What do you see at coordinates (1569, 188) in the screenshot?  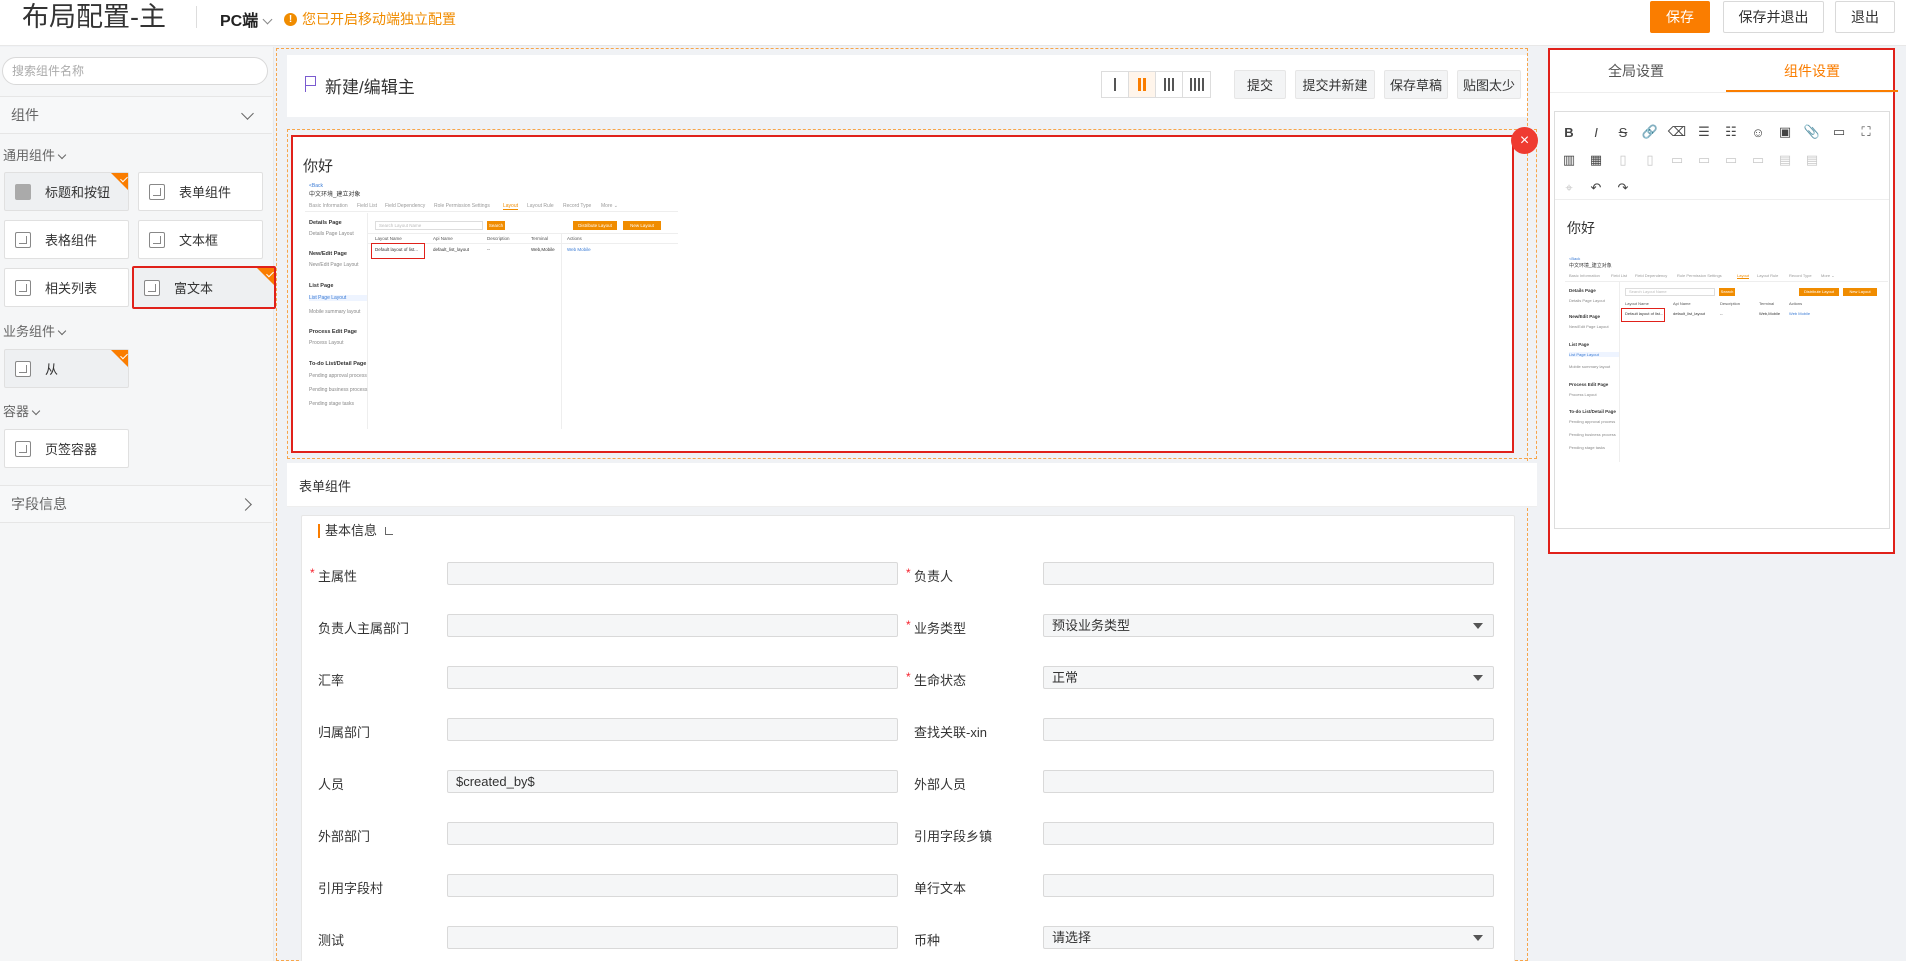 I see `format-painter-icon: ⌖` at bounding box center [1569, 188].